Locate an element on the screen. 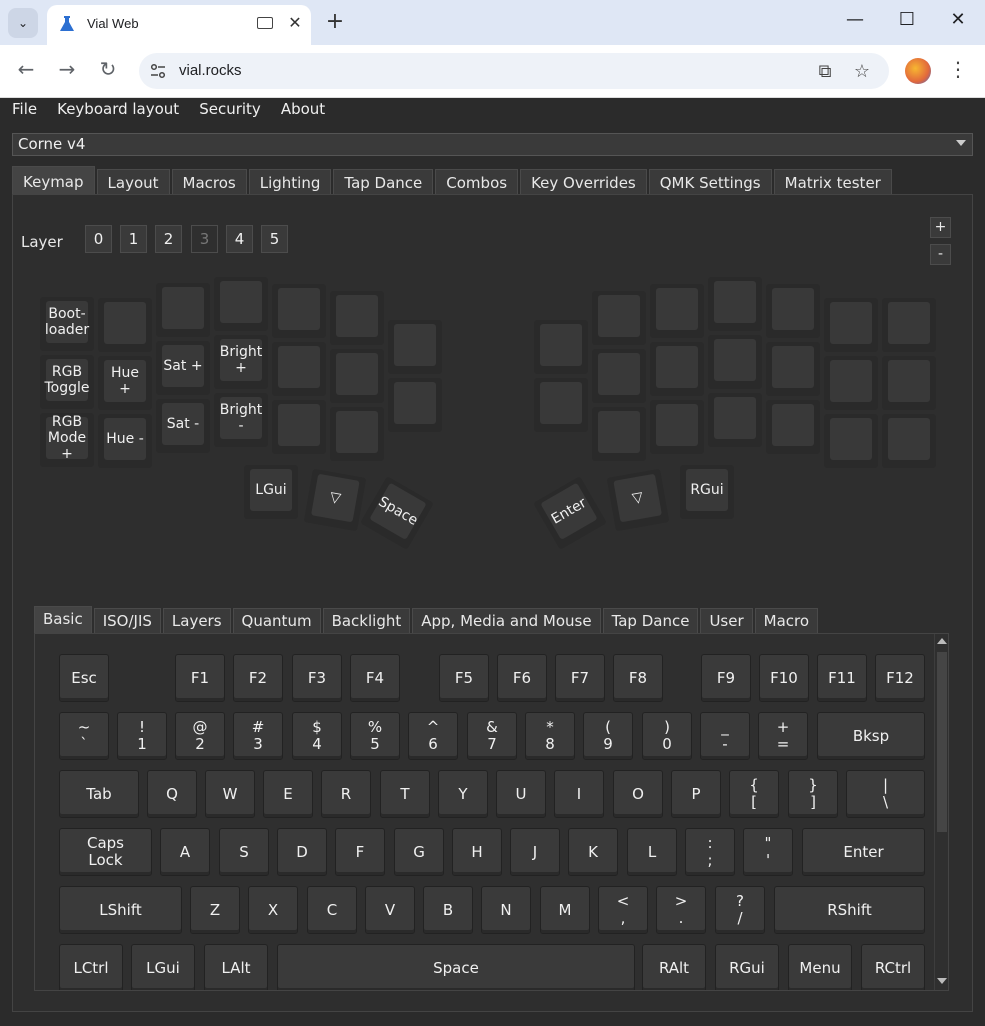  keycode-blank-r4c10: ? / is located at coordinates (740, 910).